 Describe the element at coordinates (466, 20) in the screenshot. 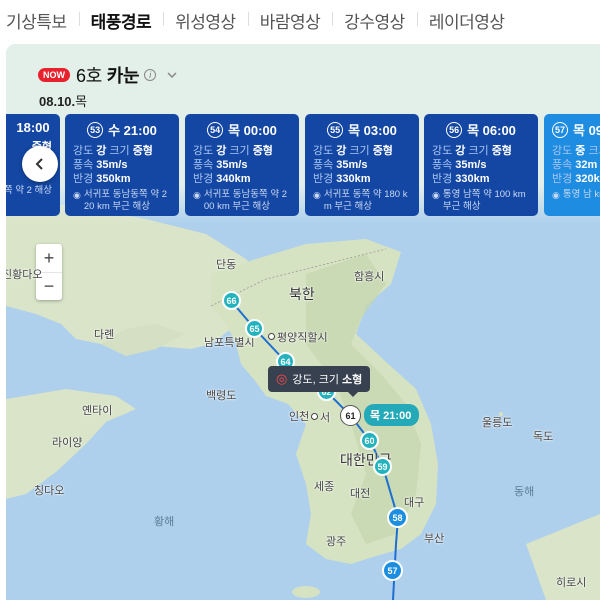

I see `tab-radar: 레이더영상` at that location.